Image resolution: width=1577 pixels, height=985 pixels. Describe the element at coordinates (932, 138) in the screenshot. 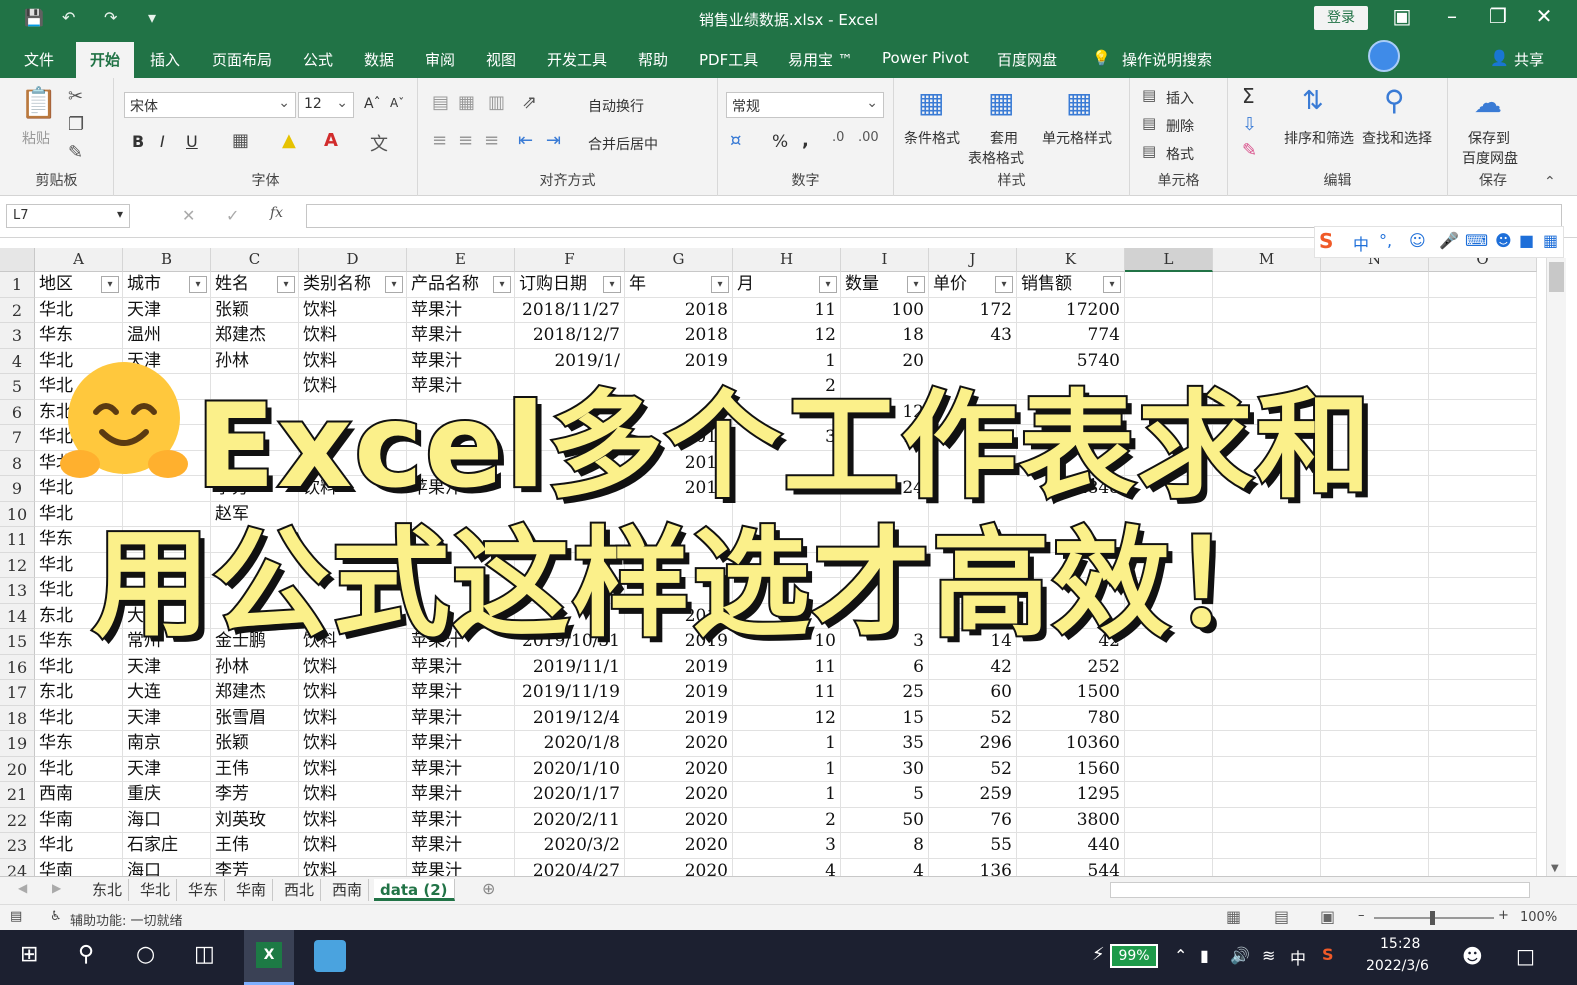

I see `conditional-format-button: 条件格式` at that location.